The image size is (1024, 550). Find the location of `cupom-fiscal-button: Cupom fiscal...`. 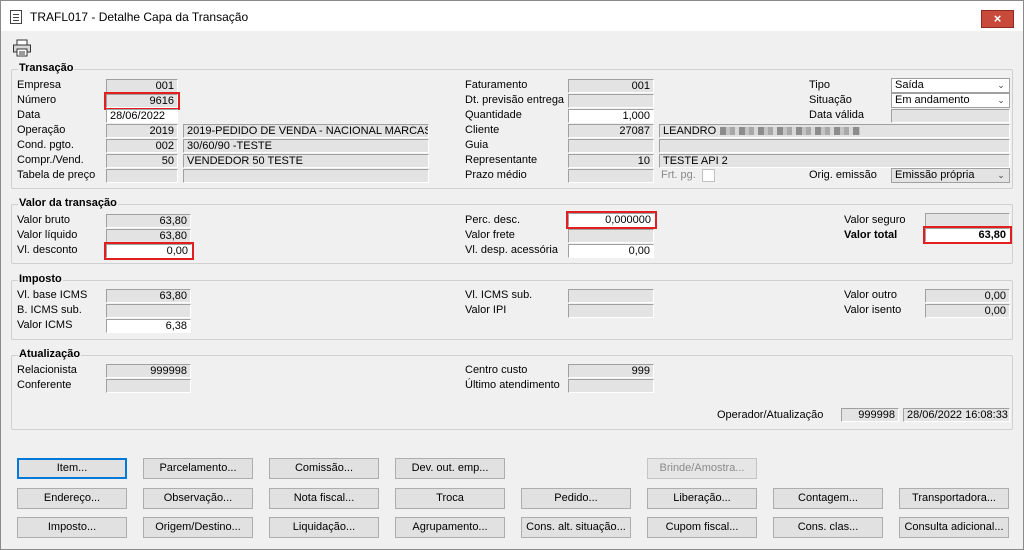

cupom-fiscal-button: Cupom fiscal... is located at coordinates (702, 527).